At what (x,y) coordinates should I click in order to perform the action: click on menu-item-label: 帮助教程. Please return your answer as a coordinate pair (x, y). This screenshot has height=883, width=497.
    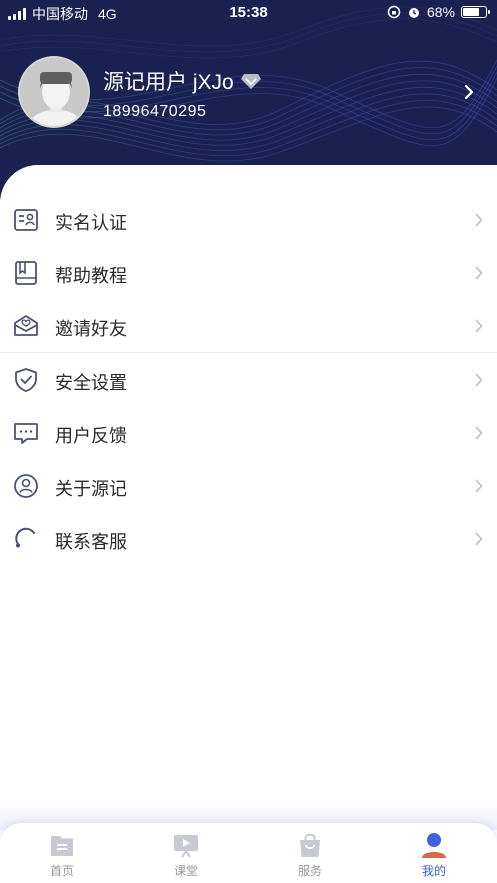
    Looking at the image, I should click on (91, 276).